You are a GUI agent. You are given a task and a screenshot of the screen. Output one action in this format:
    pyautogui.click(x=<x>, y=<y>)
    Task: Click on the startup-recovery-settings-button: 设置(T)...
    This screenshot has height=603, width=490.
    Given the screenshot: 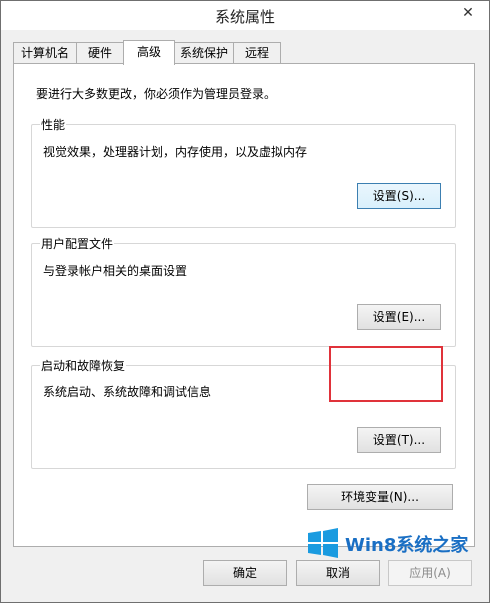 What is the action you would take?
    pyautogui.click(x=399, y=440)
    